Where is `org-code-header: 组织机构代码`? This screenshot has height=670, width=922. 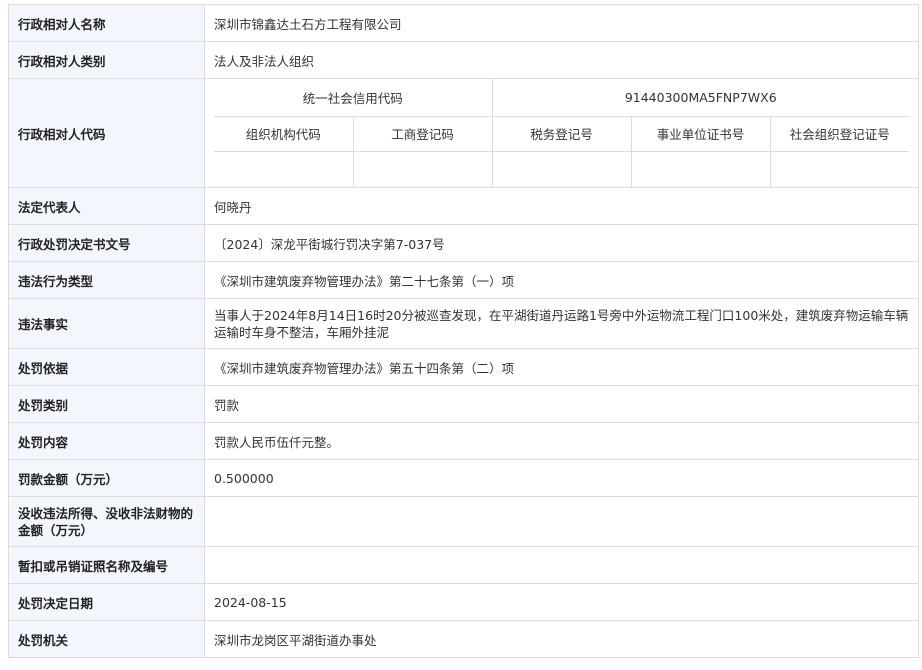
org-code-header: 组织机构代码 is located at coordinates (284, 133).